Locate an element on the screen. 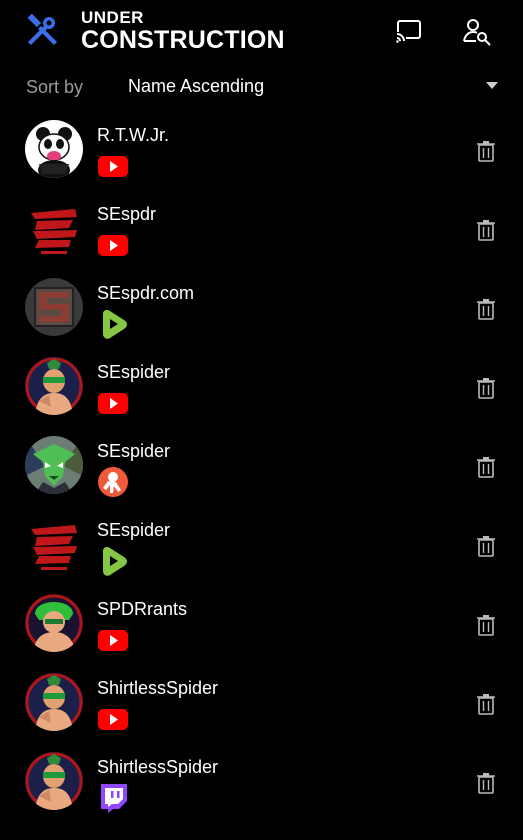  channel-name: SEspdr.com is located at coordinates (146, 293).